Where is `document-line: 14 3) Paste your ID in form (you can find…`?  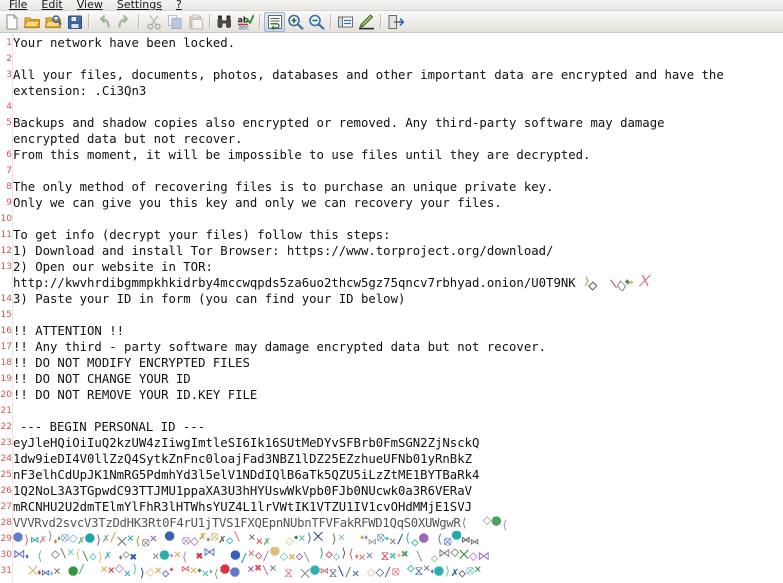
document-line: 14 3) Paste your ID in form (you can find… is located at coordinates (391, 299).